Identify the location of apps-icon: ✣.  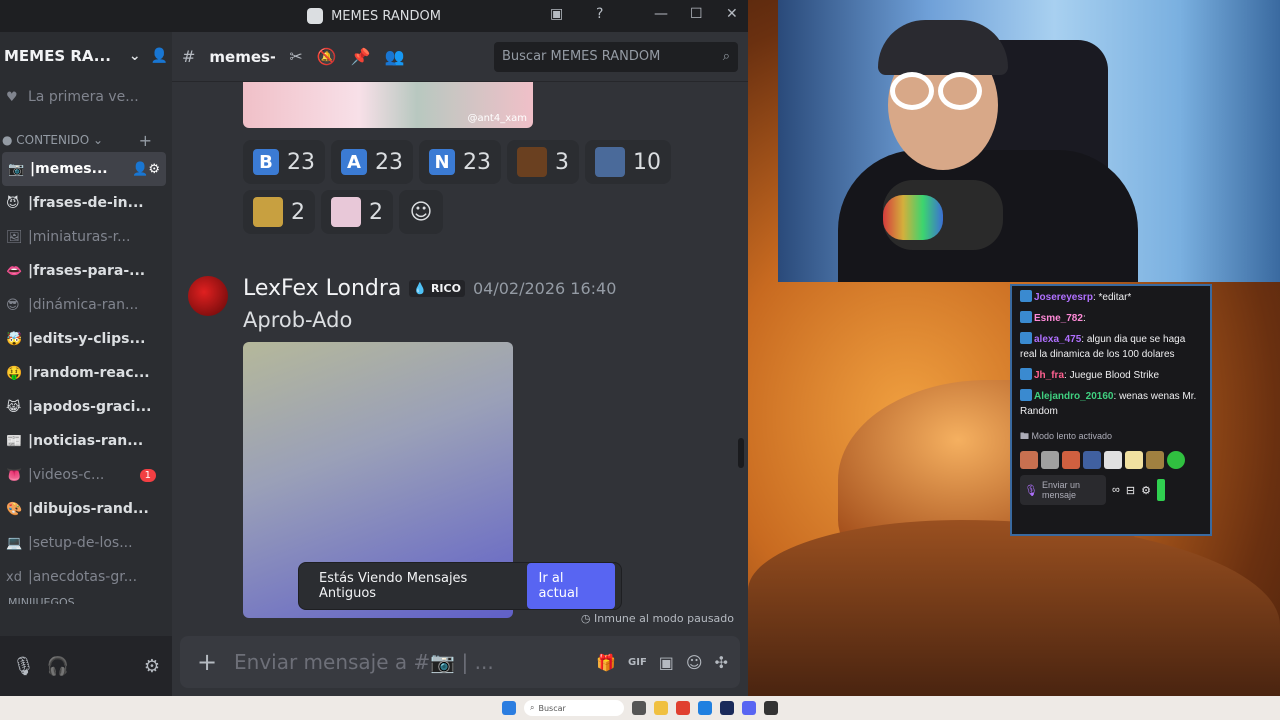
(721, 662).